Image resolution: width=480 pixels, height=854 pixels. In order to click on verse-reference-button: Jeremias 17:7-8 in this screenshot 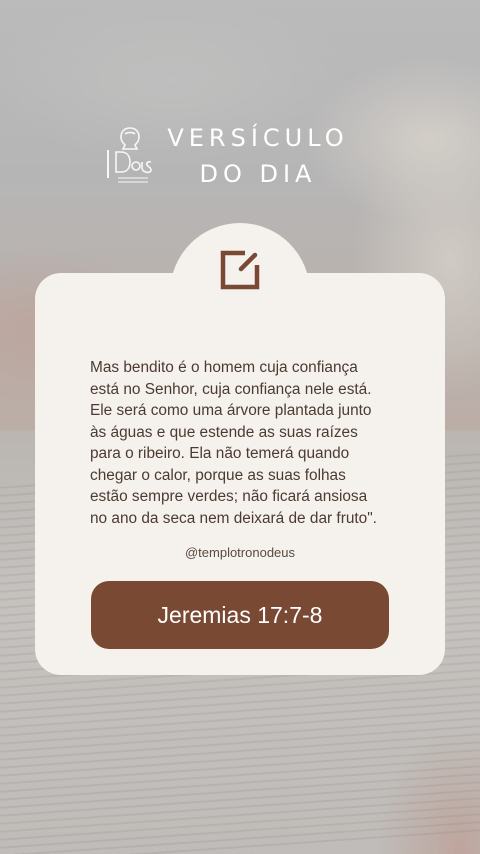, I will do `click(240, 615)`.